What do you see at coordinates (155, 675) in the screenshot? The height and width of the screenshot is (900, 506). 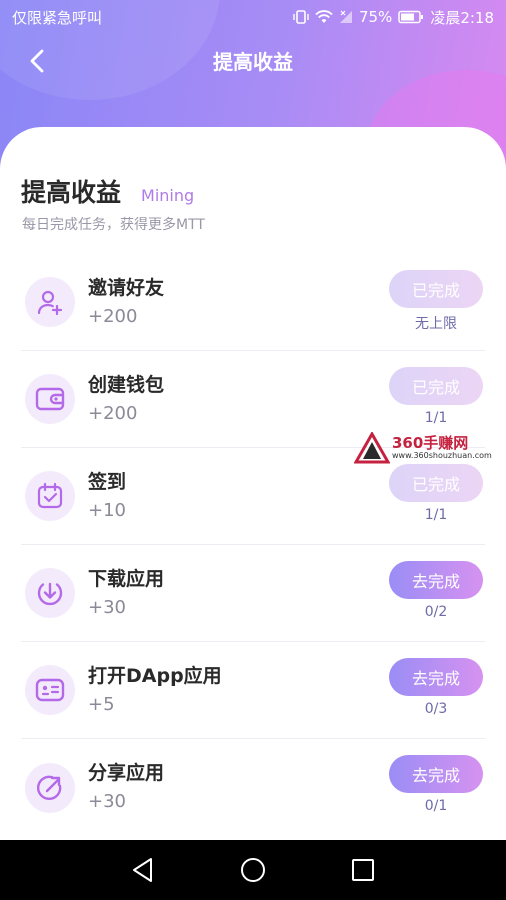 I see `task-name: 打开DApp应用` at bounding box center [155, 675].